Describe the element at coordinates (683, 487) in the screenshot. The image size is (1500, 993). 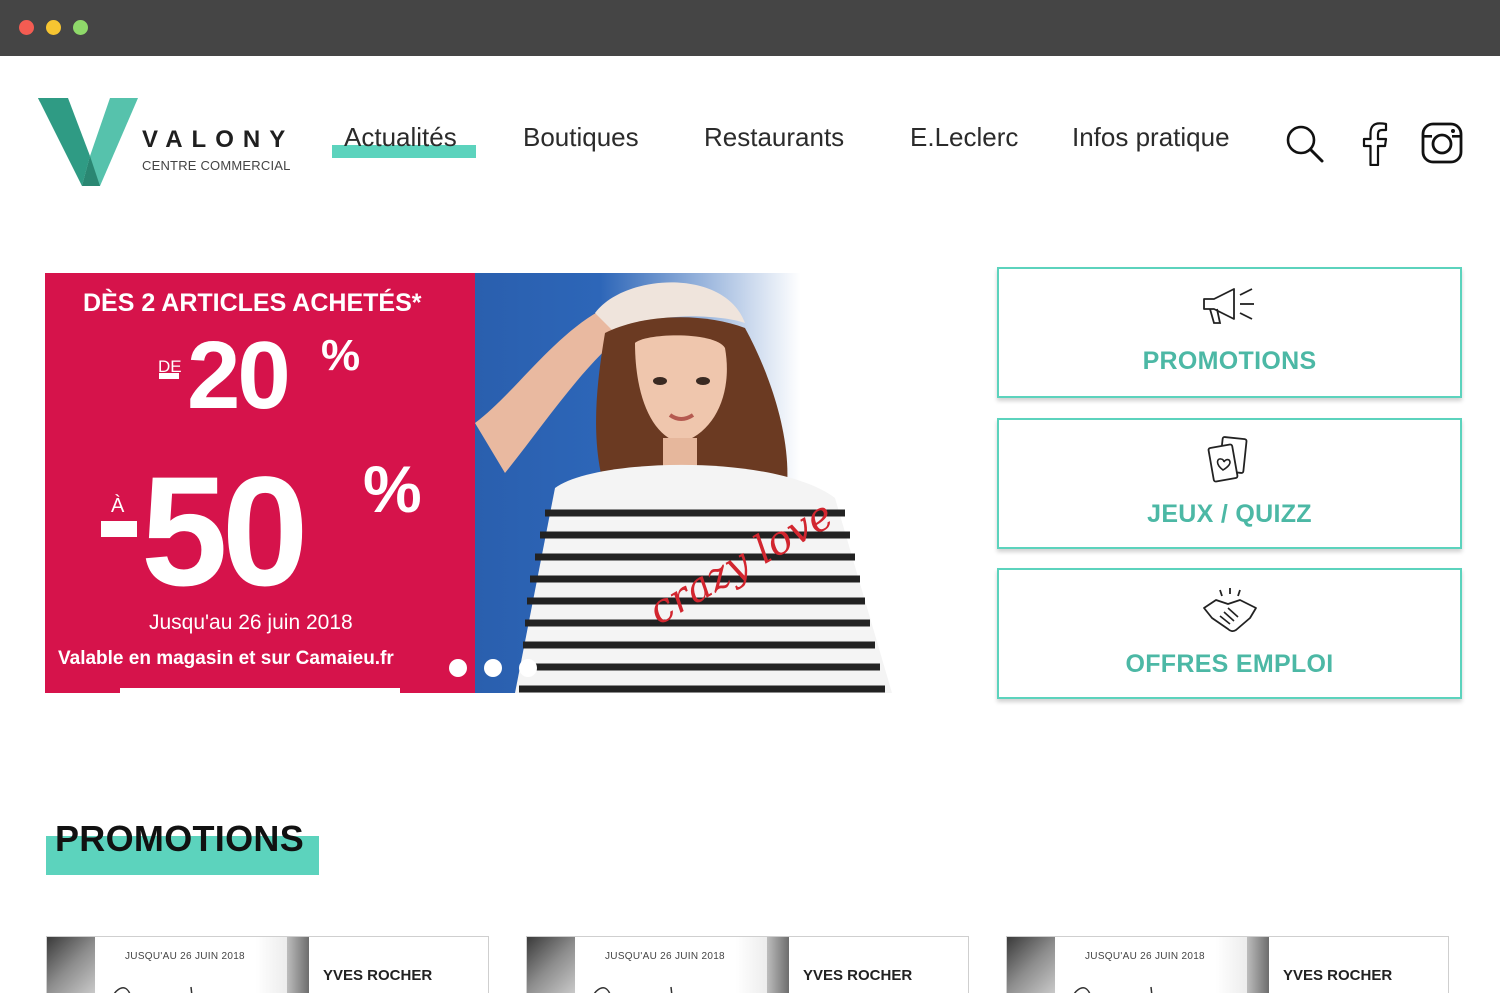
I see `model-illustration: crazy love` at that location.